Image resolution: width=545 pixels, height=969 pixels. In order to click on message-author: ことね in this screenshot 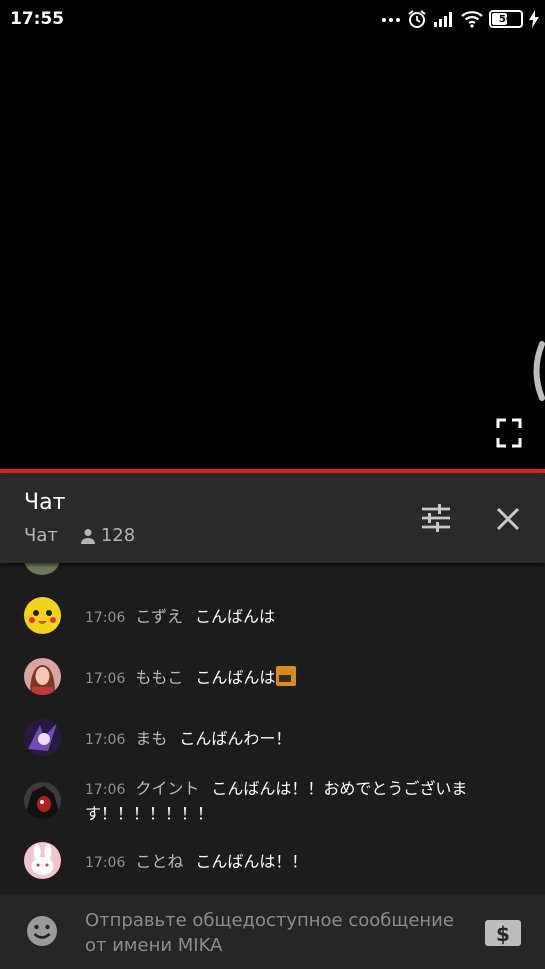, I will do `click(159, 861)`.